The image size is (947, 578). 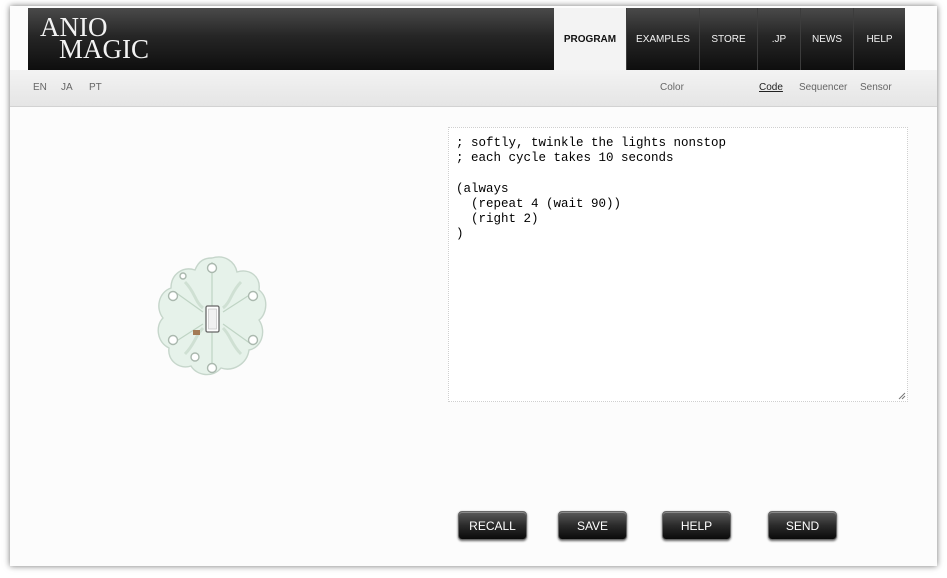 I want to click on nav-store: STORE, so click(x=728, y=39).